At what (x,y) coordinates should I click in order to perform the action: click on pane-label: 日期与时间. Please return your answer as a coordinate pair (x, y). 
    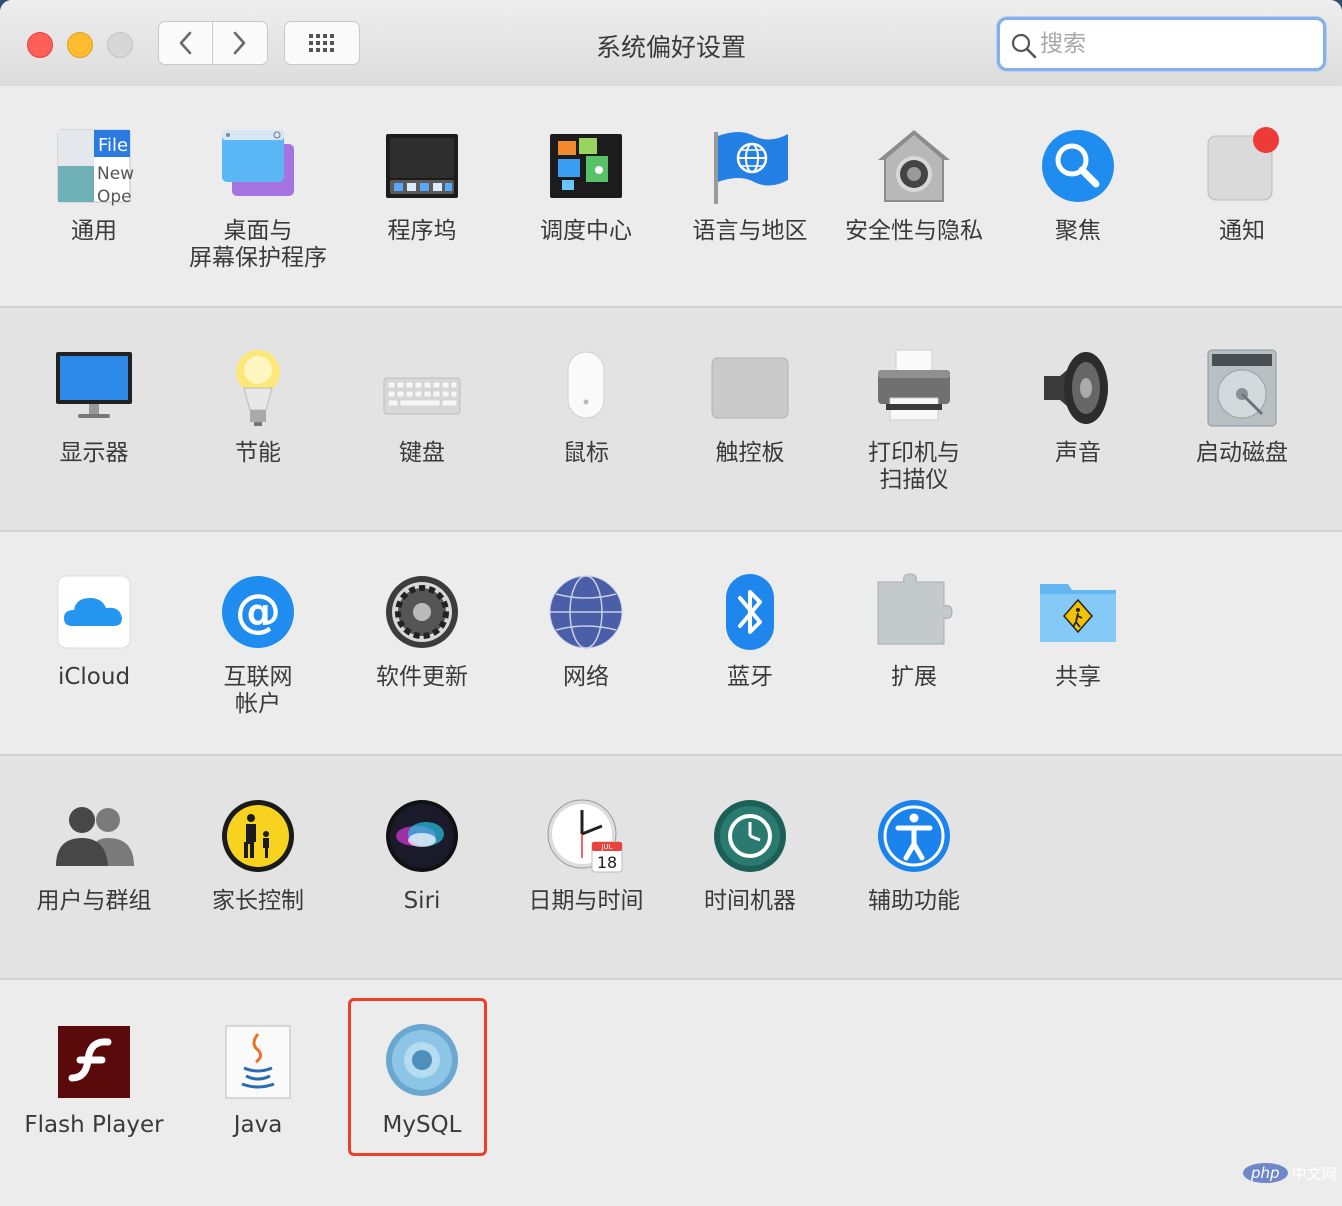
    Looking at the image, I should click on (586, 901).